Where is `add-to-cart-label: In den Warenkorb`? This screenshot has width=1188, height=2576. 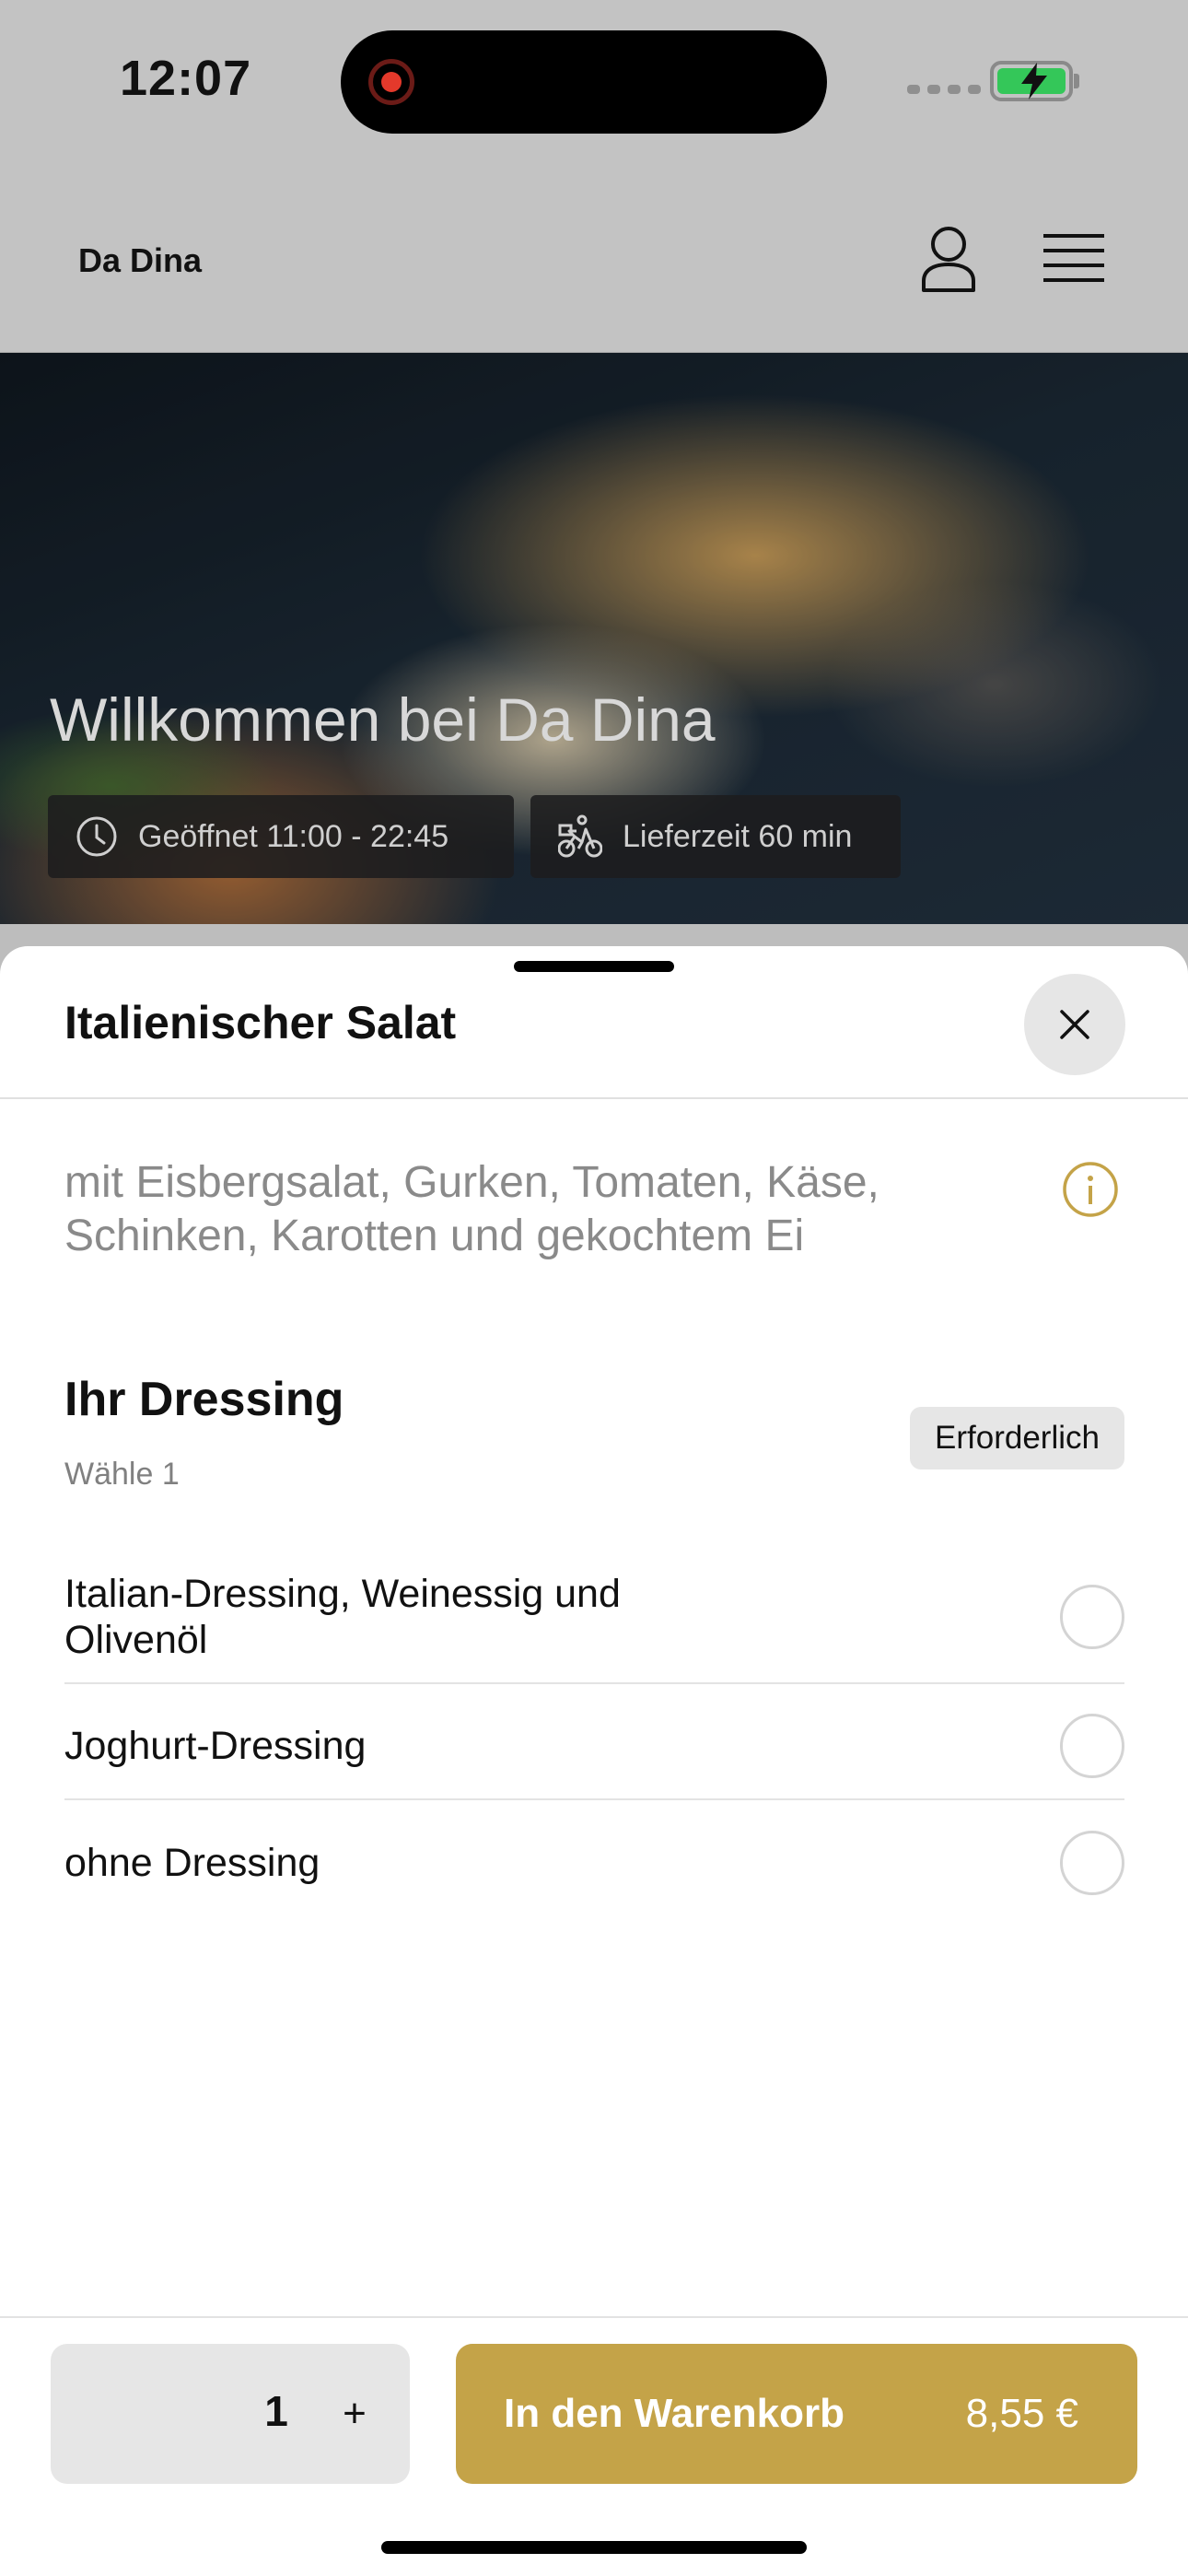
add-to-cart-label: In den Warenkorb is located at coordinates (674, 2413).